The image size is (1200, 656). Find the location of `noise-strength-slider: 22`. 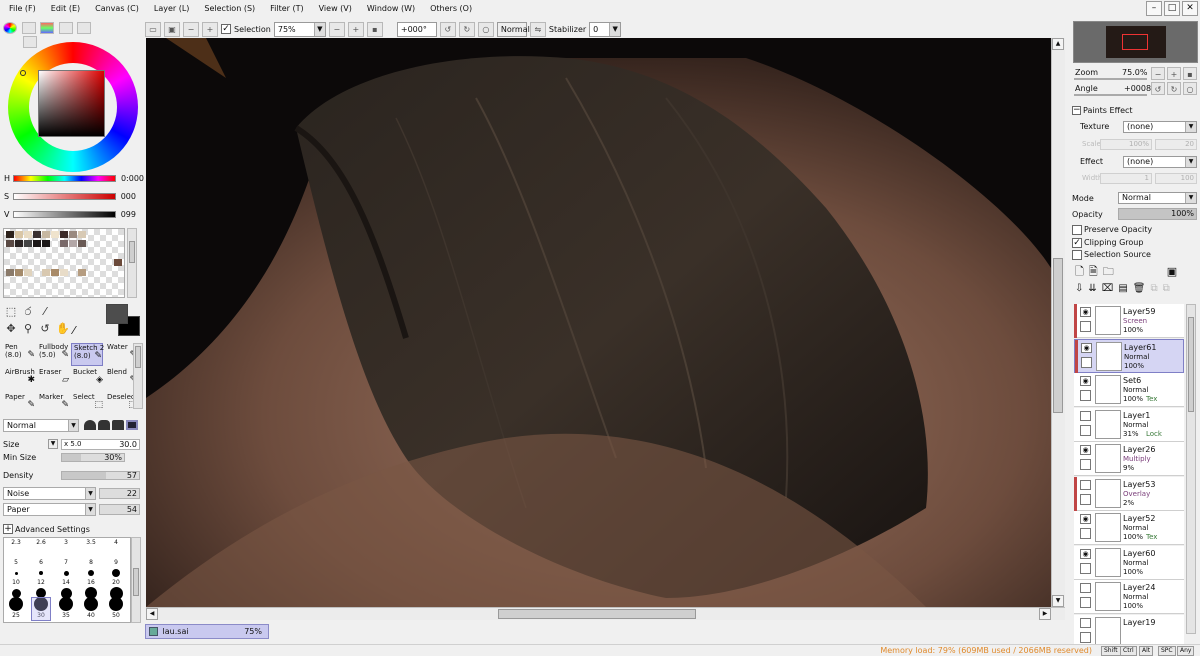

noise-strength-slider: 22 is located at coordinates (119, 493).